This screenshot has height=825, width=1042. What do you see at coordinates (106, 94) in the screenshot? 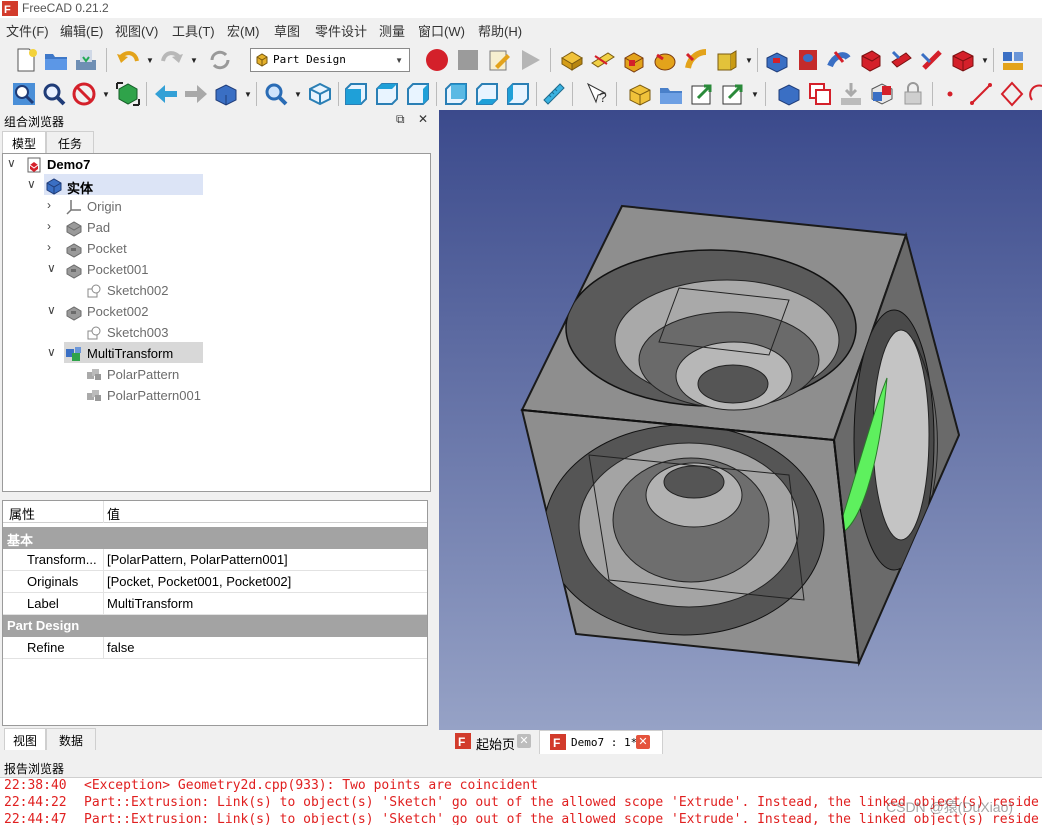
I see `draw-style-dropdown-icon: ▼` at bounding box center [106, 94].